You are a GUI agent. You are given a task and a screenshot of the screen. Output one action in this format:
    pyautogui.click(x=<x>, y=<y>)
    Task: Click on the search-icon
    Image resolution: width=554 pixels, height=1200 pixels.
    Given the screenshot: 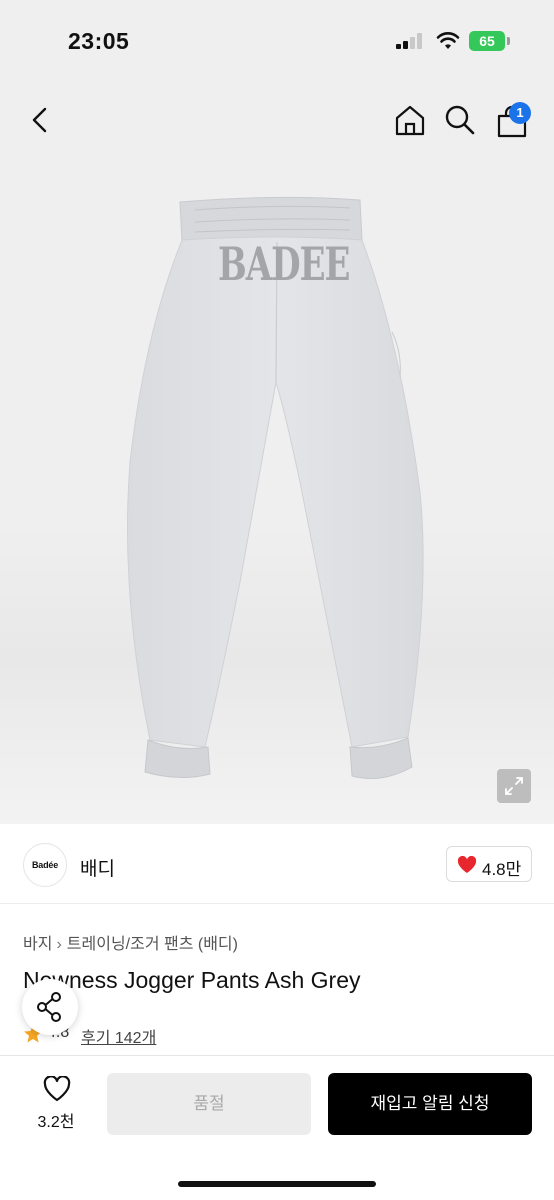 What is the action you would take?
    pyautogui.click(x=460, y=120)
    